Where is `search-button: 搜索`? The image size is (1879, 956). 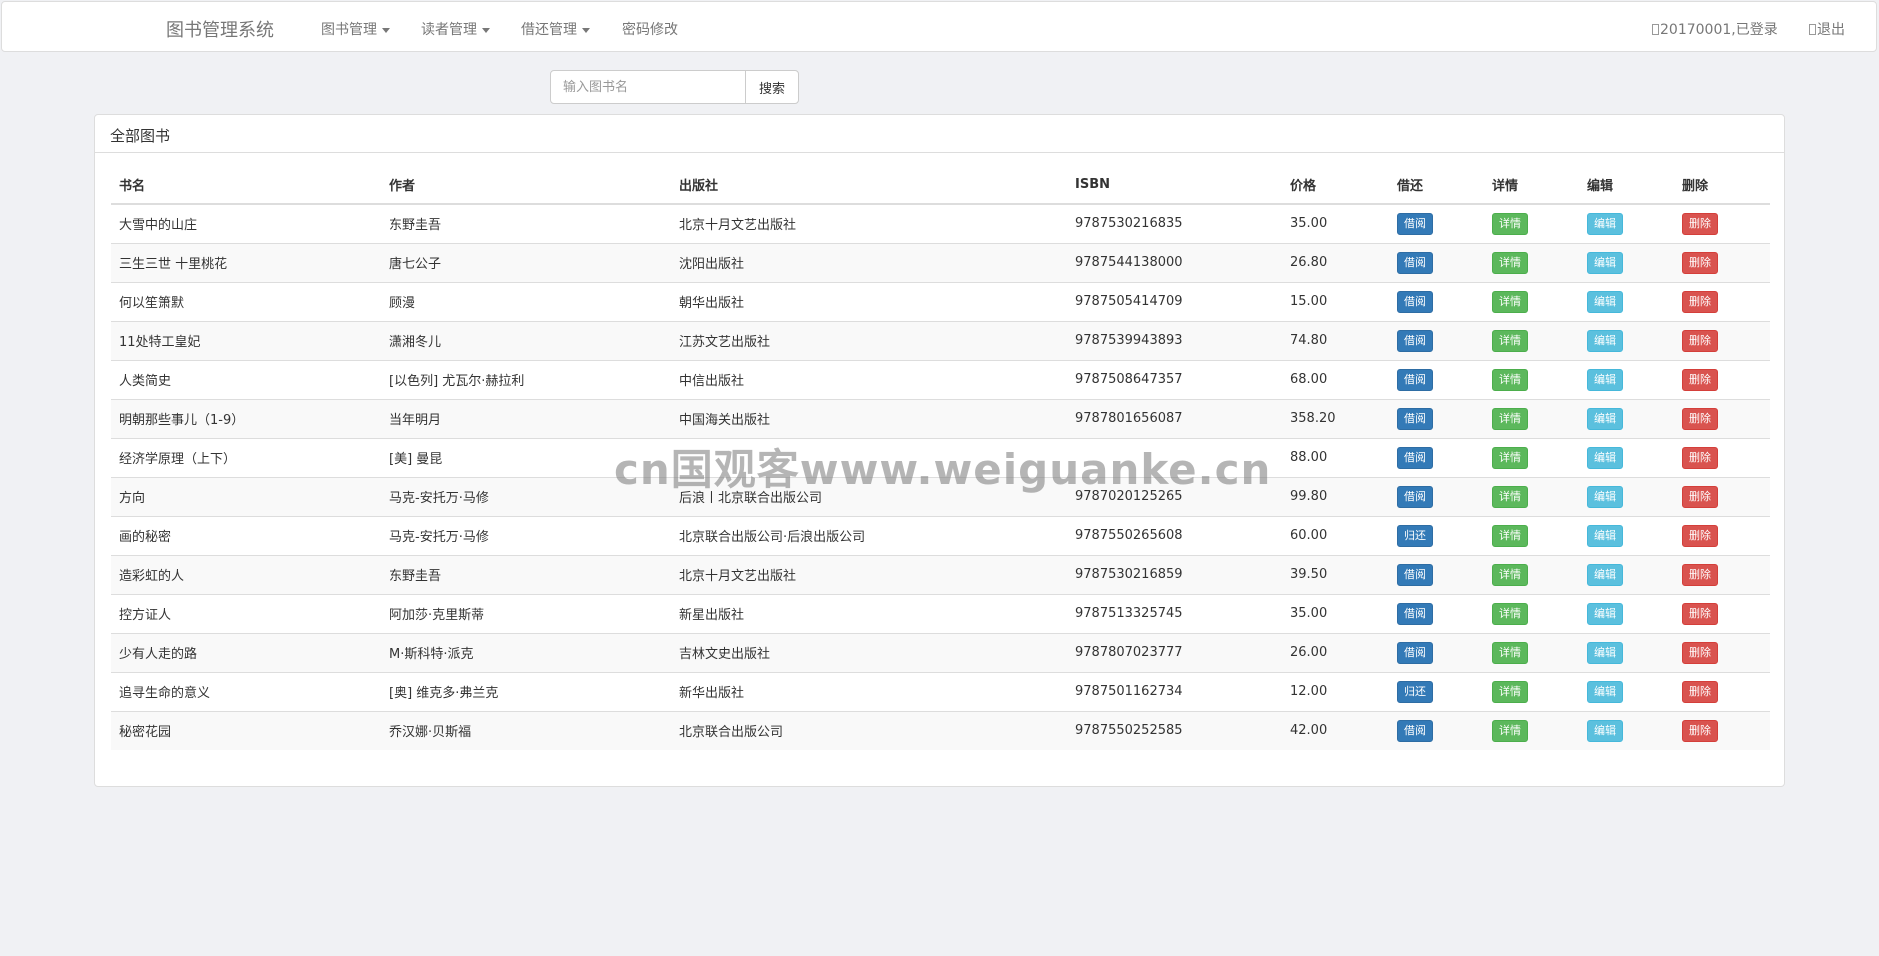
search-button: 搜索 is located at coordinates (772, 87).